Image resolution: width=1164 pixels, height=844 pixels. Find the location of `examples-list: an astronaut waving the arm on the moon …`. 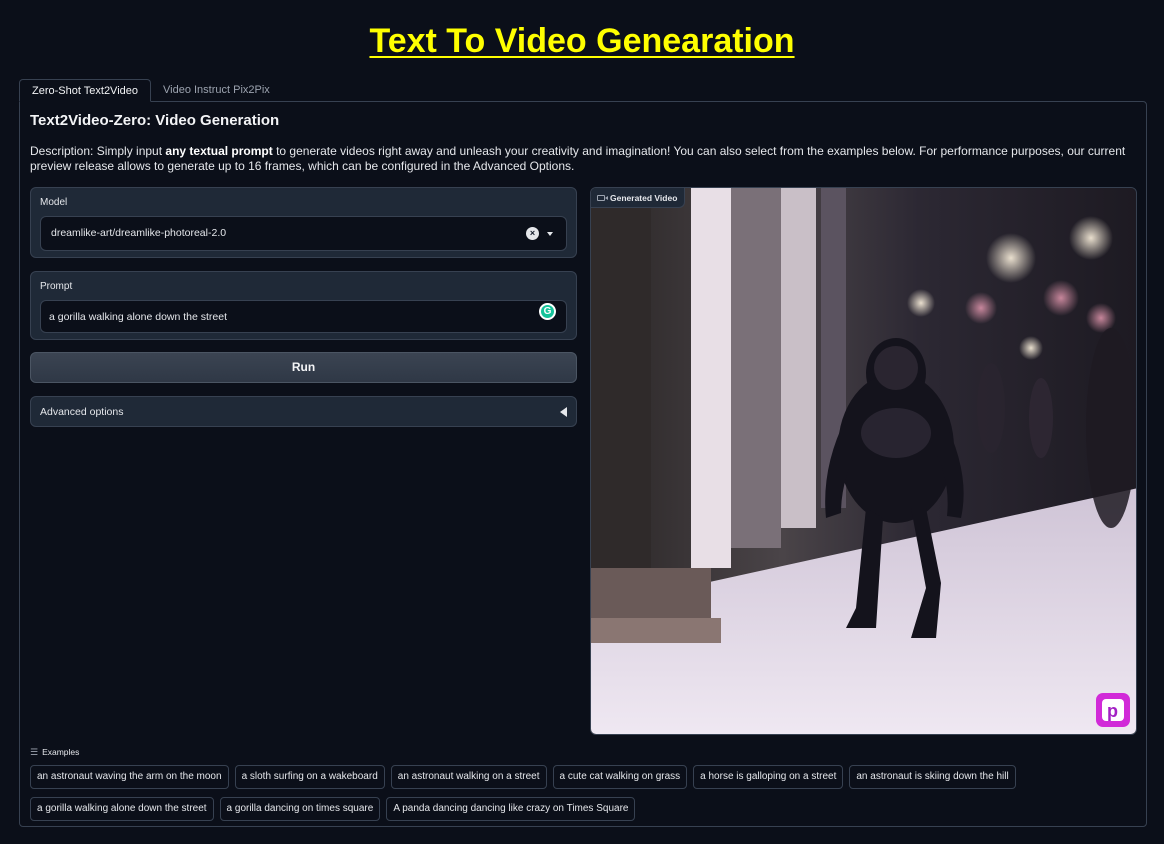

examples-list: an astronaut waving the arm on the moon … is located at coordinates (585, 793).